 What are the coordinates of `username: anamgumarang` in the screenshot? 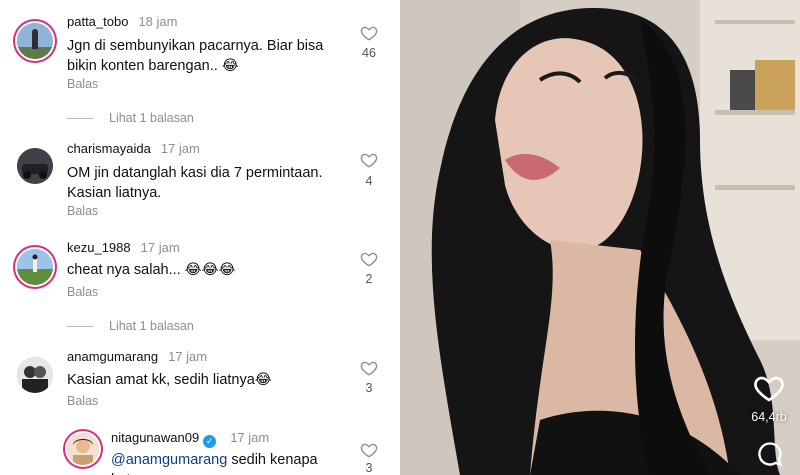 It's located at (112, 356).